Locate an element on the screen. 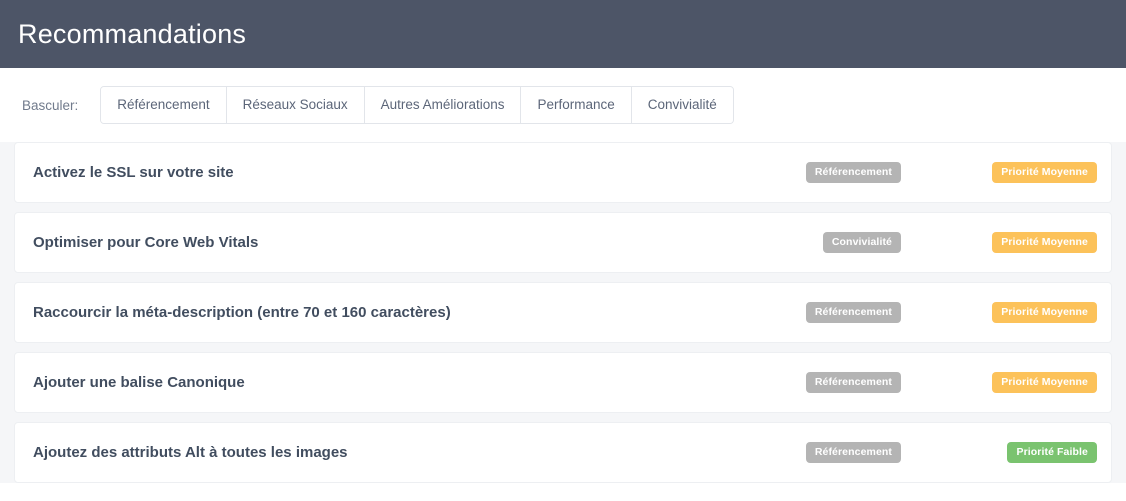 This screenshot has width=1126, height=501. recommendation-title: Activez le SSL sur votre site is located at coordinates (133, 172).